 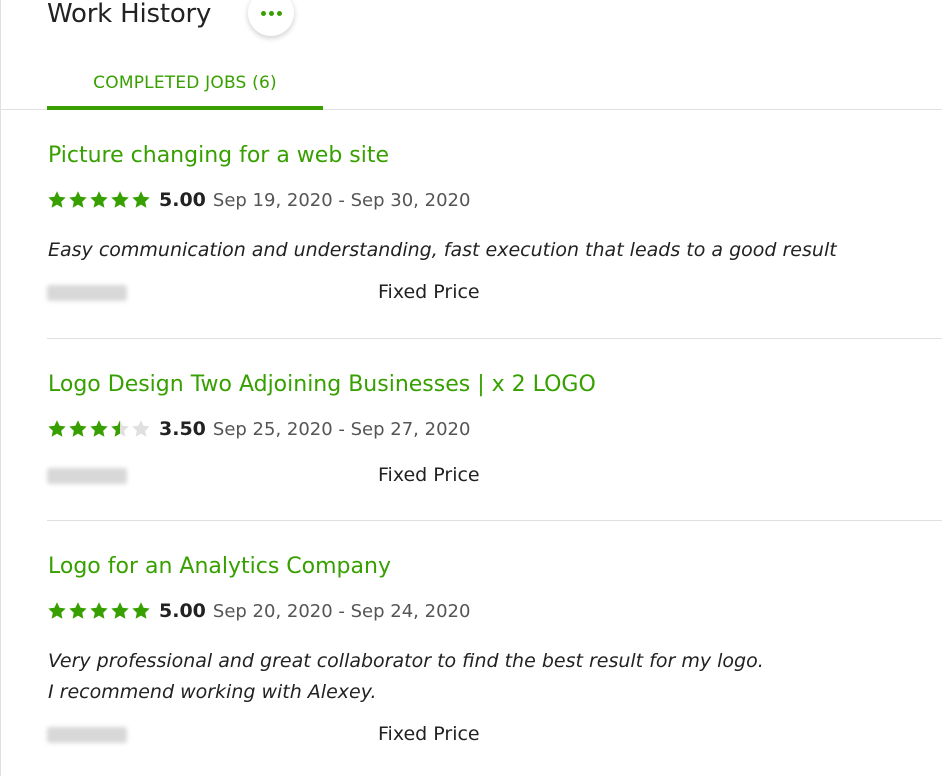 I want to click on section-header: Work History, so click(x=170, y=18).